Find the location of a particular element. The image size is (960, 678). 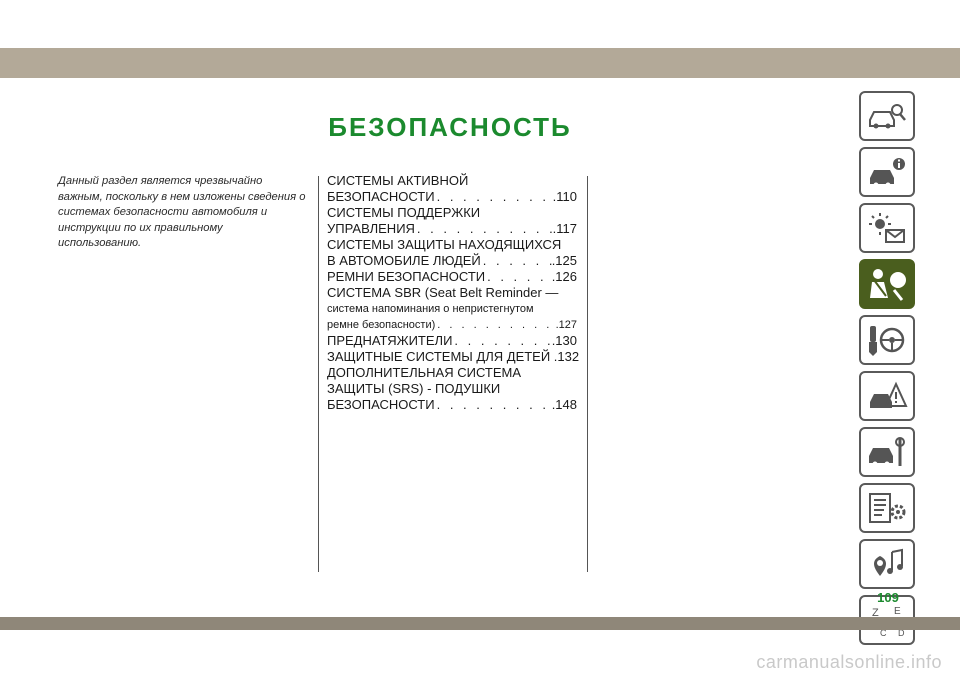

toc-page-number: .130 is located at coordinates (564, 340).